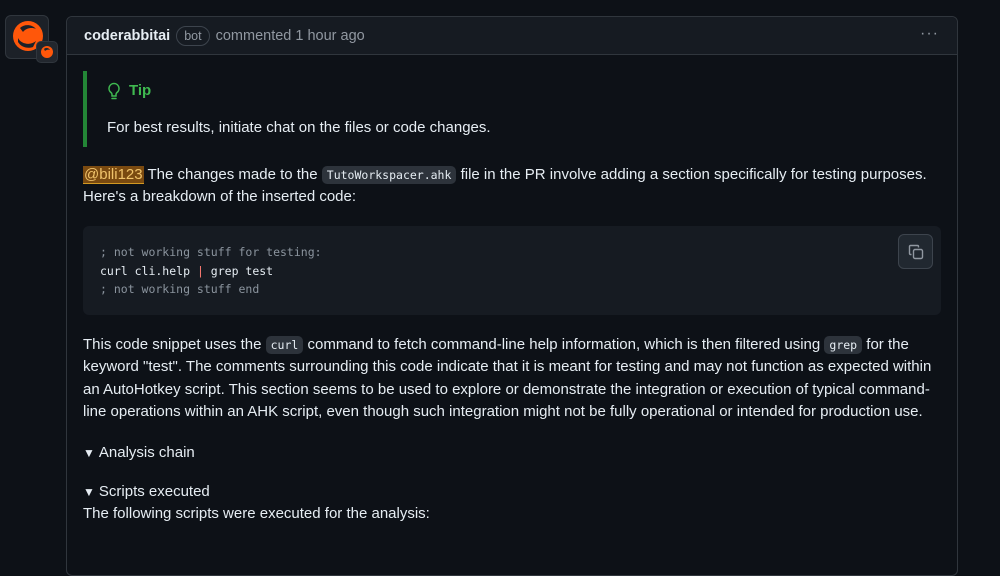 Image resolution: width=1000 pixels, height=576 pixels. Describe the element at coordinates (113, 175) in the screenshot. I see `user-mention: @bili123` at that location.